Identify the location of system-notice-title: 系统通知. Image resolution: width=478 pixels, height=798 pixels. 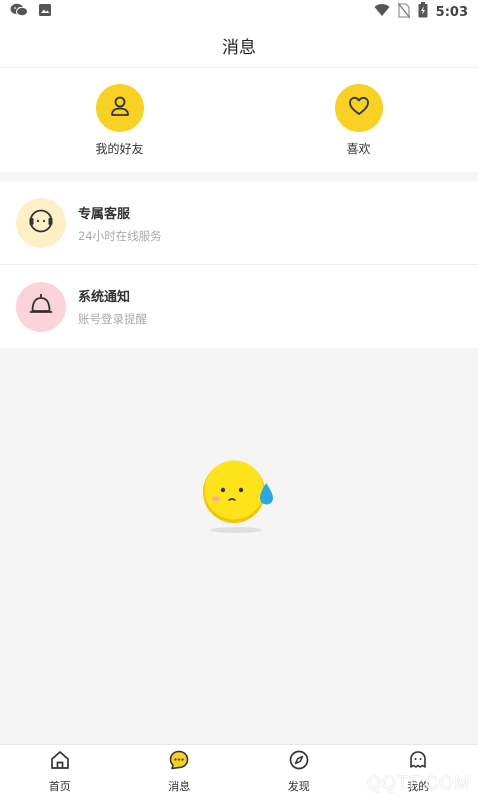
(104, 297).